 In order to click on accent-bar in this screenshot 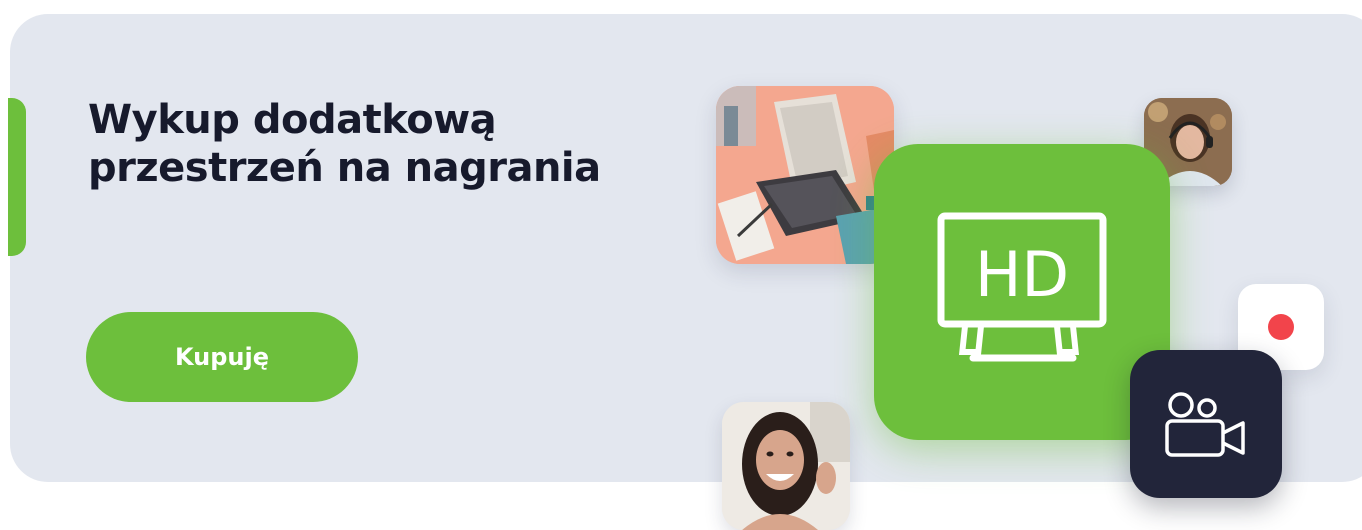, I will do `click(17, 177)`.